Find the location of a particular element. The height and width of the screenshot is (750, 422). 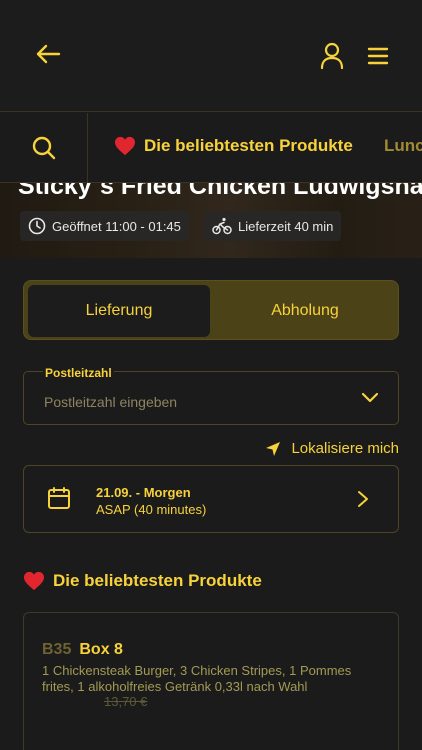

bicycle-courier-icon is located at coordinates (222, 226).